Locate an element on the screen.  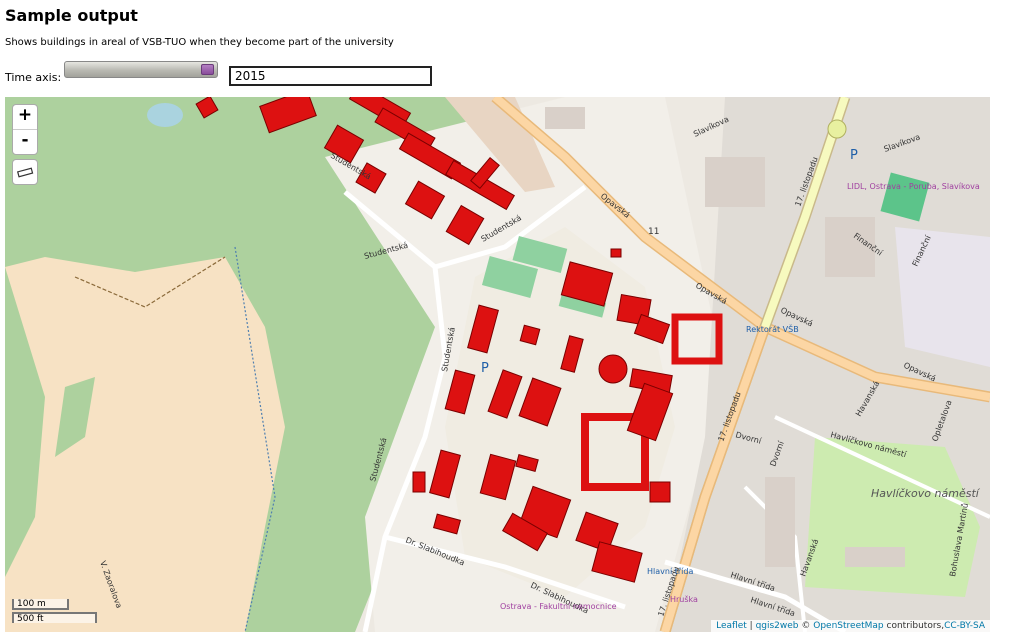
zoom-in-button: + is located at coordinates (25, 117).